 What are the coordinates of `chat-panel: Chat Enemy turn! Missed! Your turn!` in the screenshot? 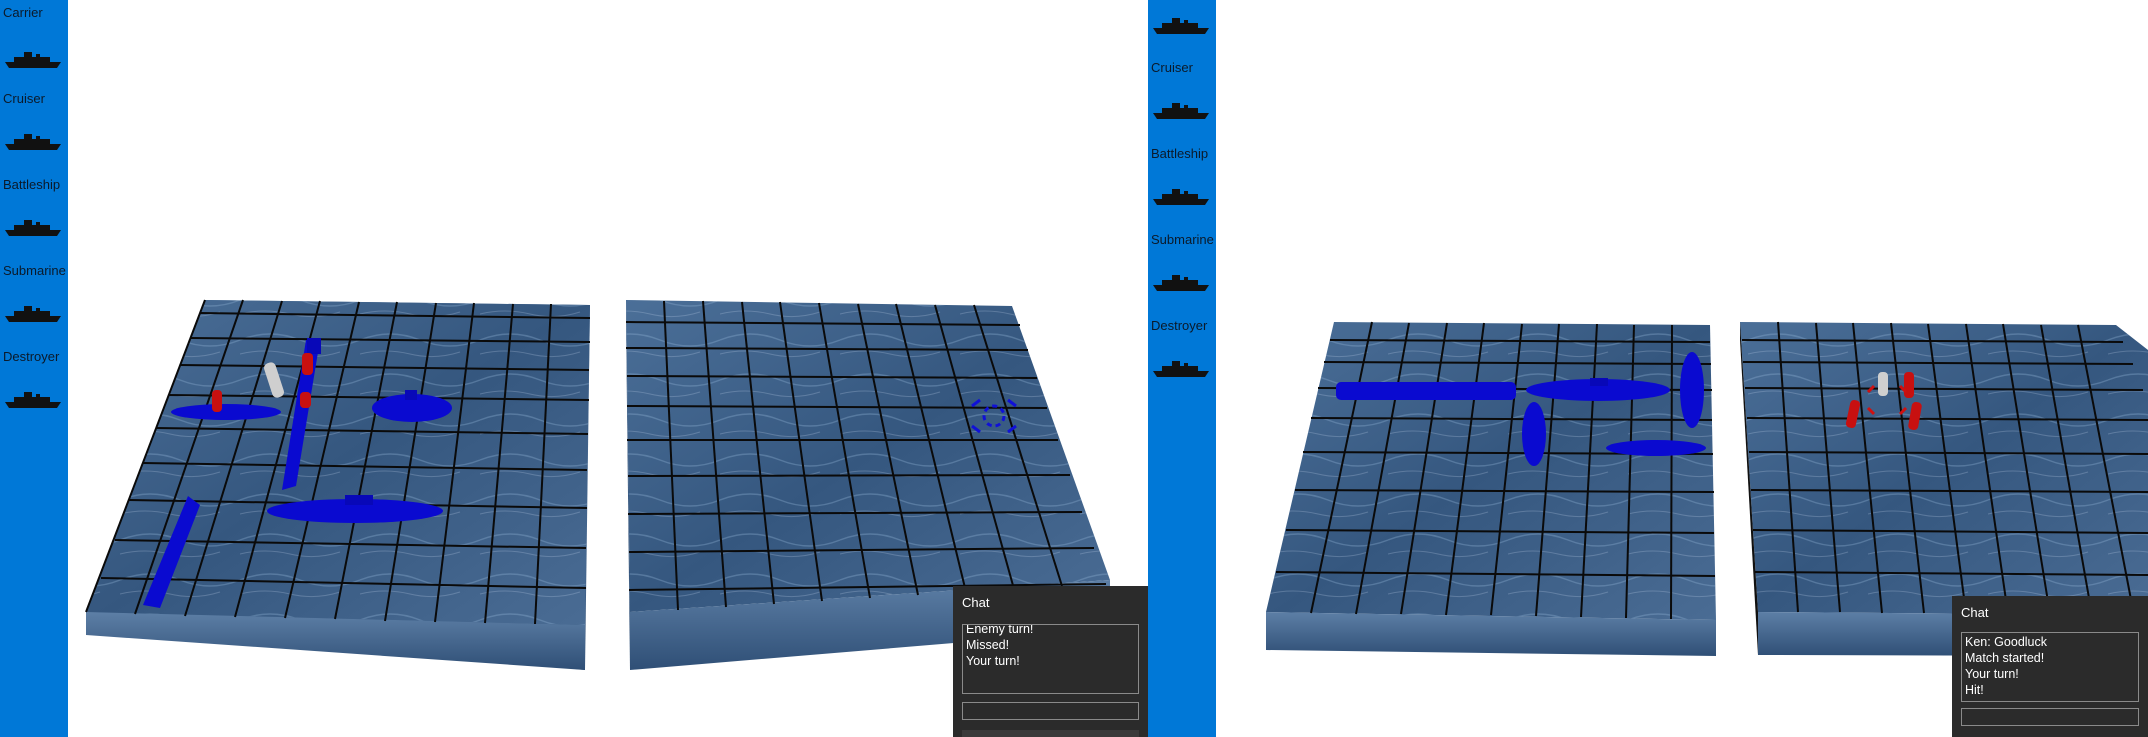 It's located at (1050, 661).